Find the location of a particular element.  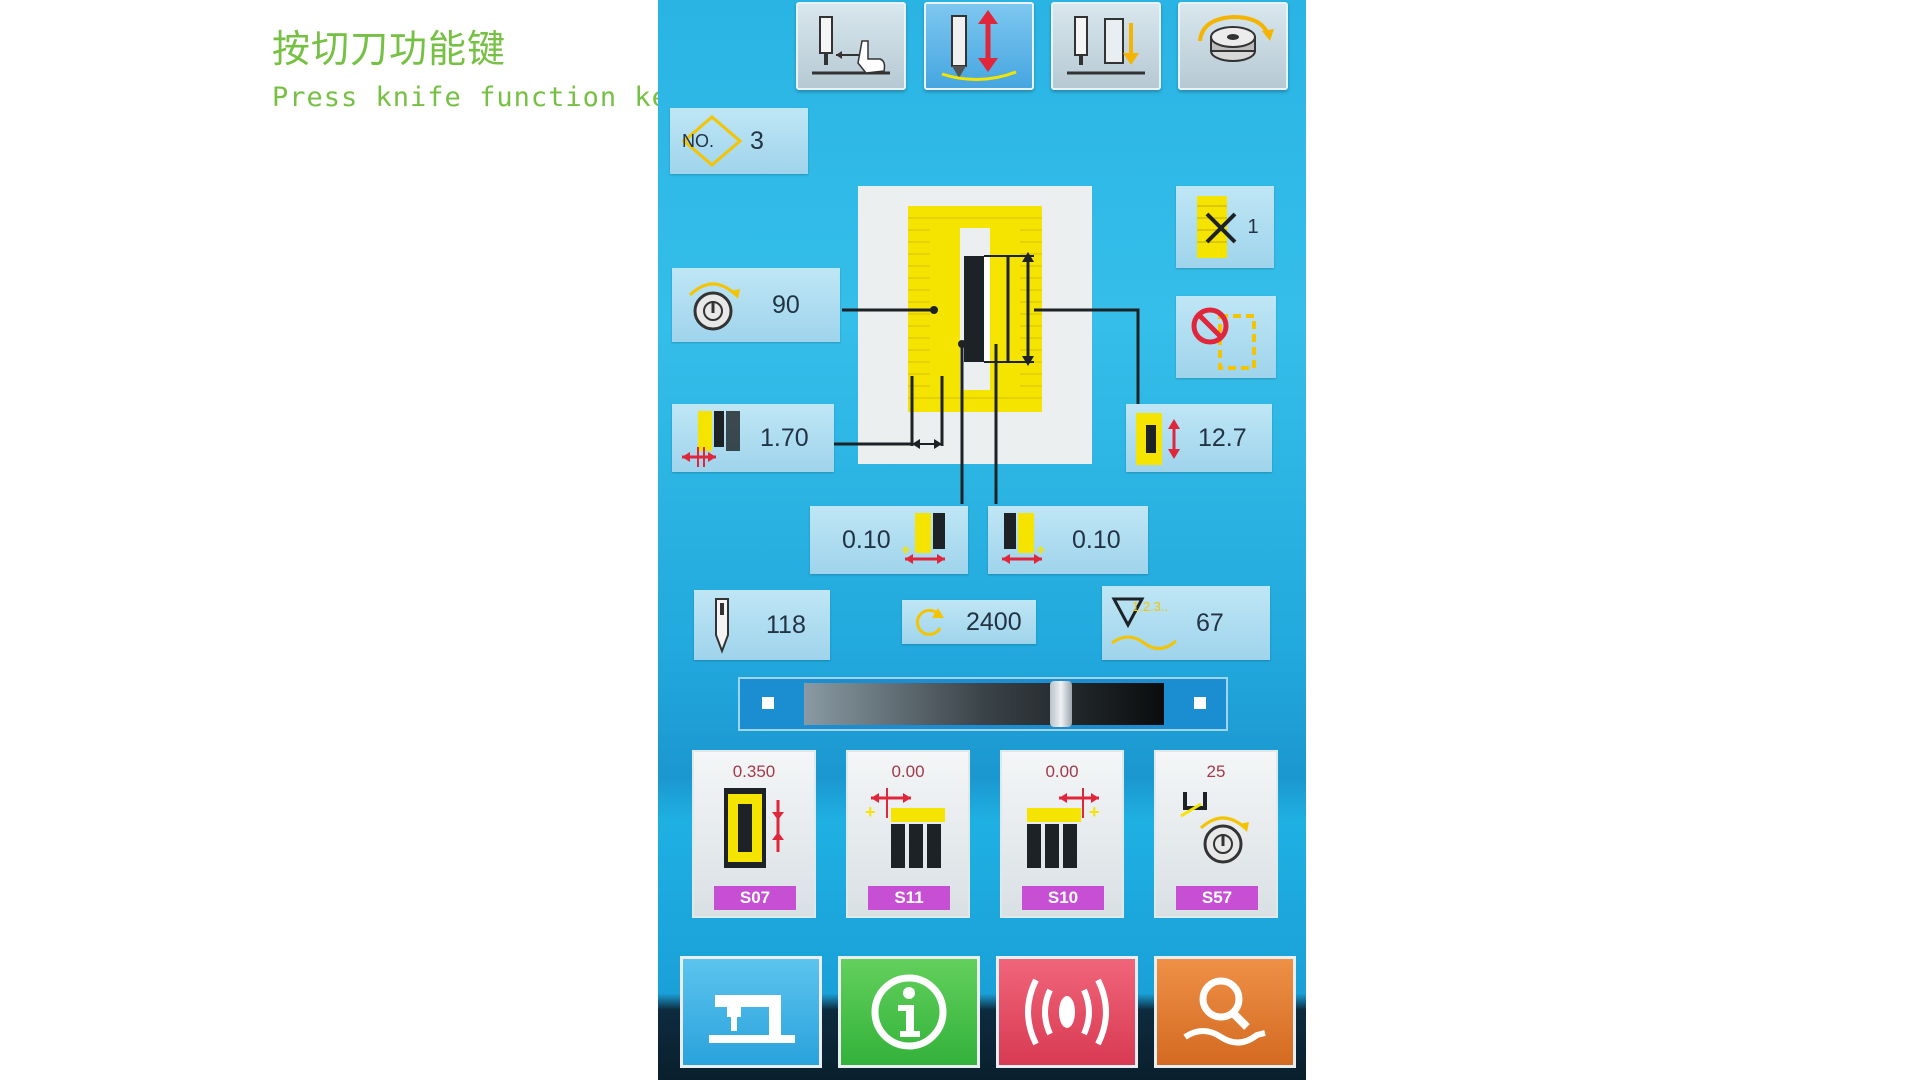

search-icon is located at coordinates (1224, 1011).